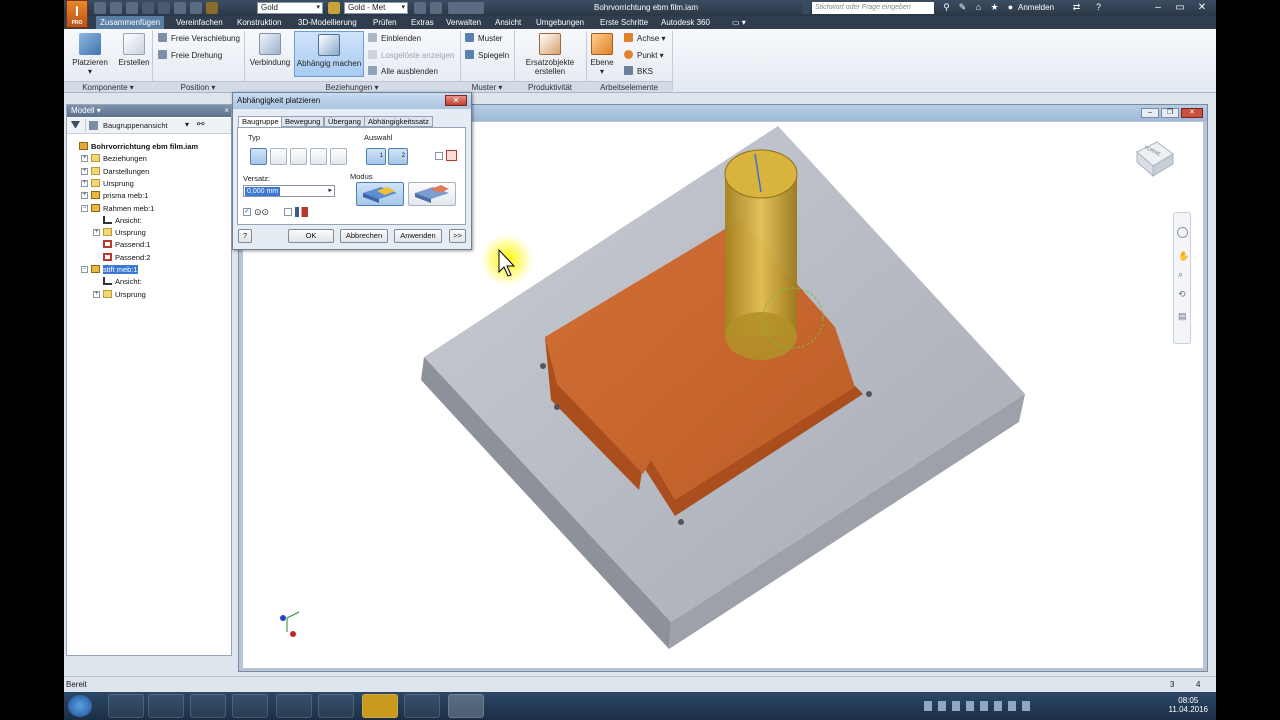  What do you see at coordinates (126, 706) in the screenshot?
I see `ie-icon` at bounding box center [126, 706].